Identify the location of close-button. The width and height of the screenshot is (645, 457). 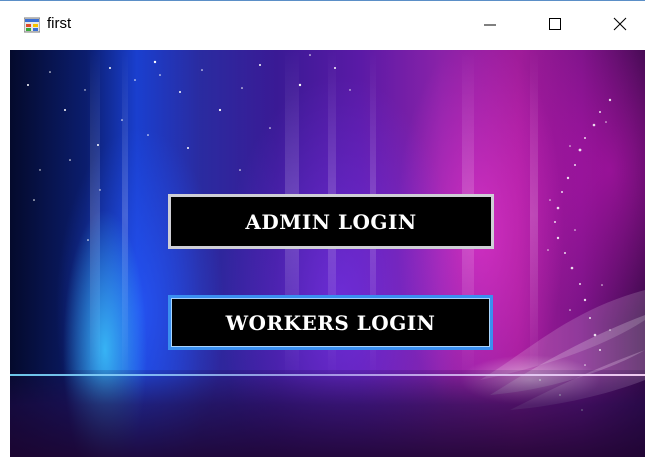
(620, 24).